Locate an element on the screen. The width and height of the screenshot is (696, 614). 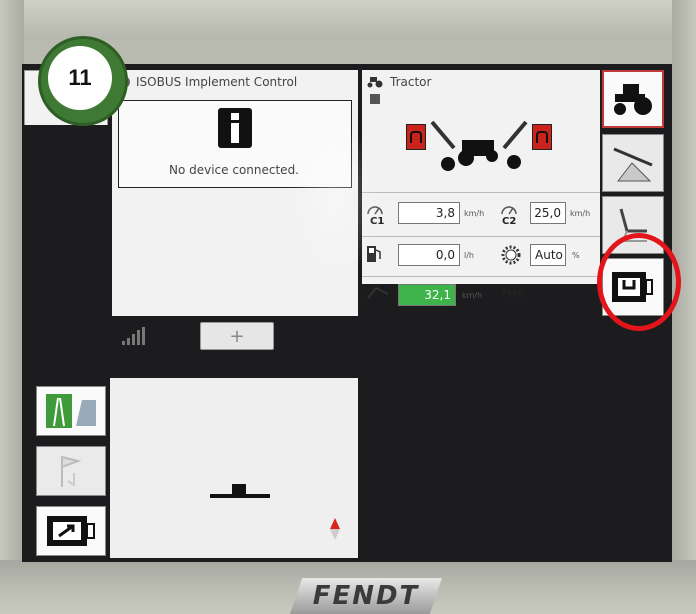
tms-speed-field: 32,1 is located at coordinates (427, 295).